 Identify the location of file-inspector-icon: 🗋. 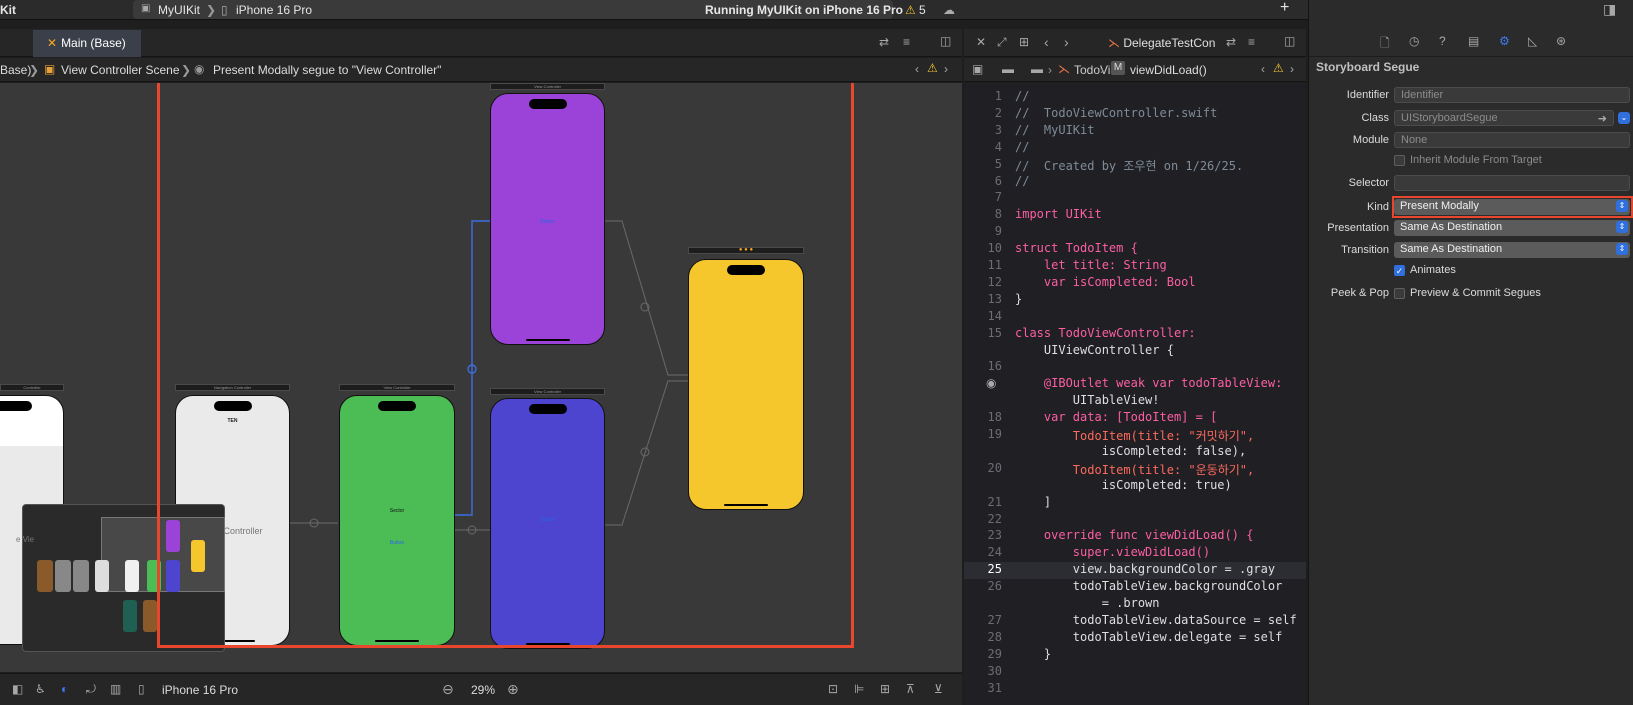
(1385, 44).